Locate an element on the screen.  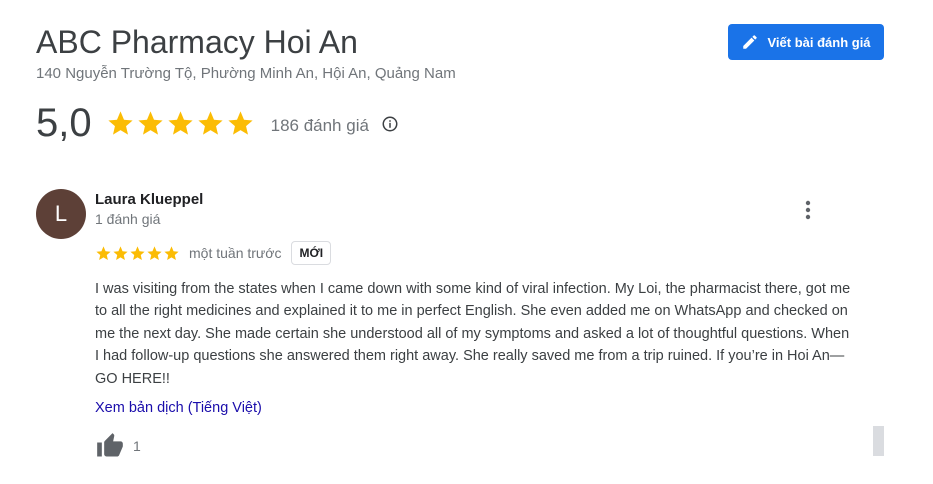
thumb-up-icon is located at coordinates (110, 445).